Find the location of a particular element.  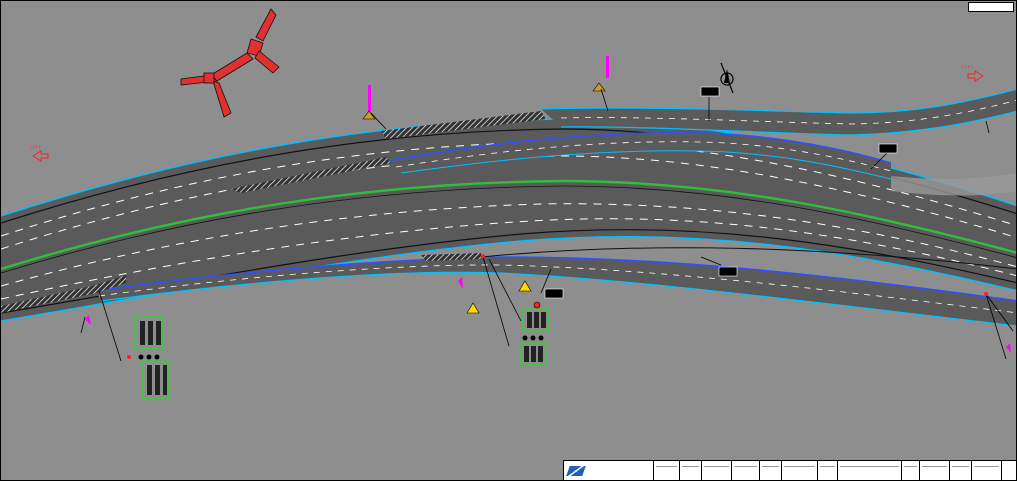

drawing-title-badge is located at coordinates (991, 7).